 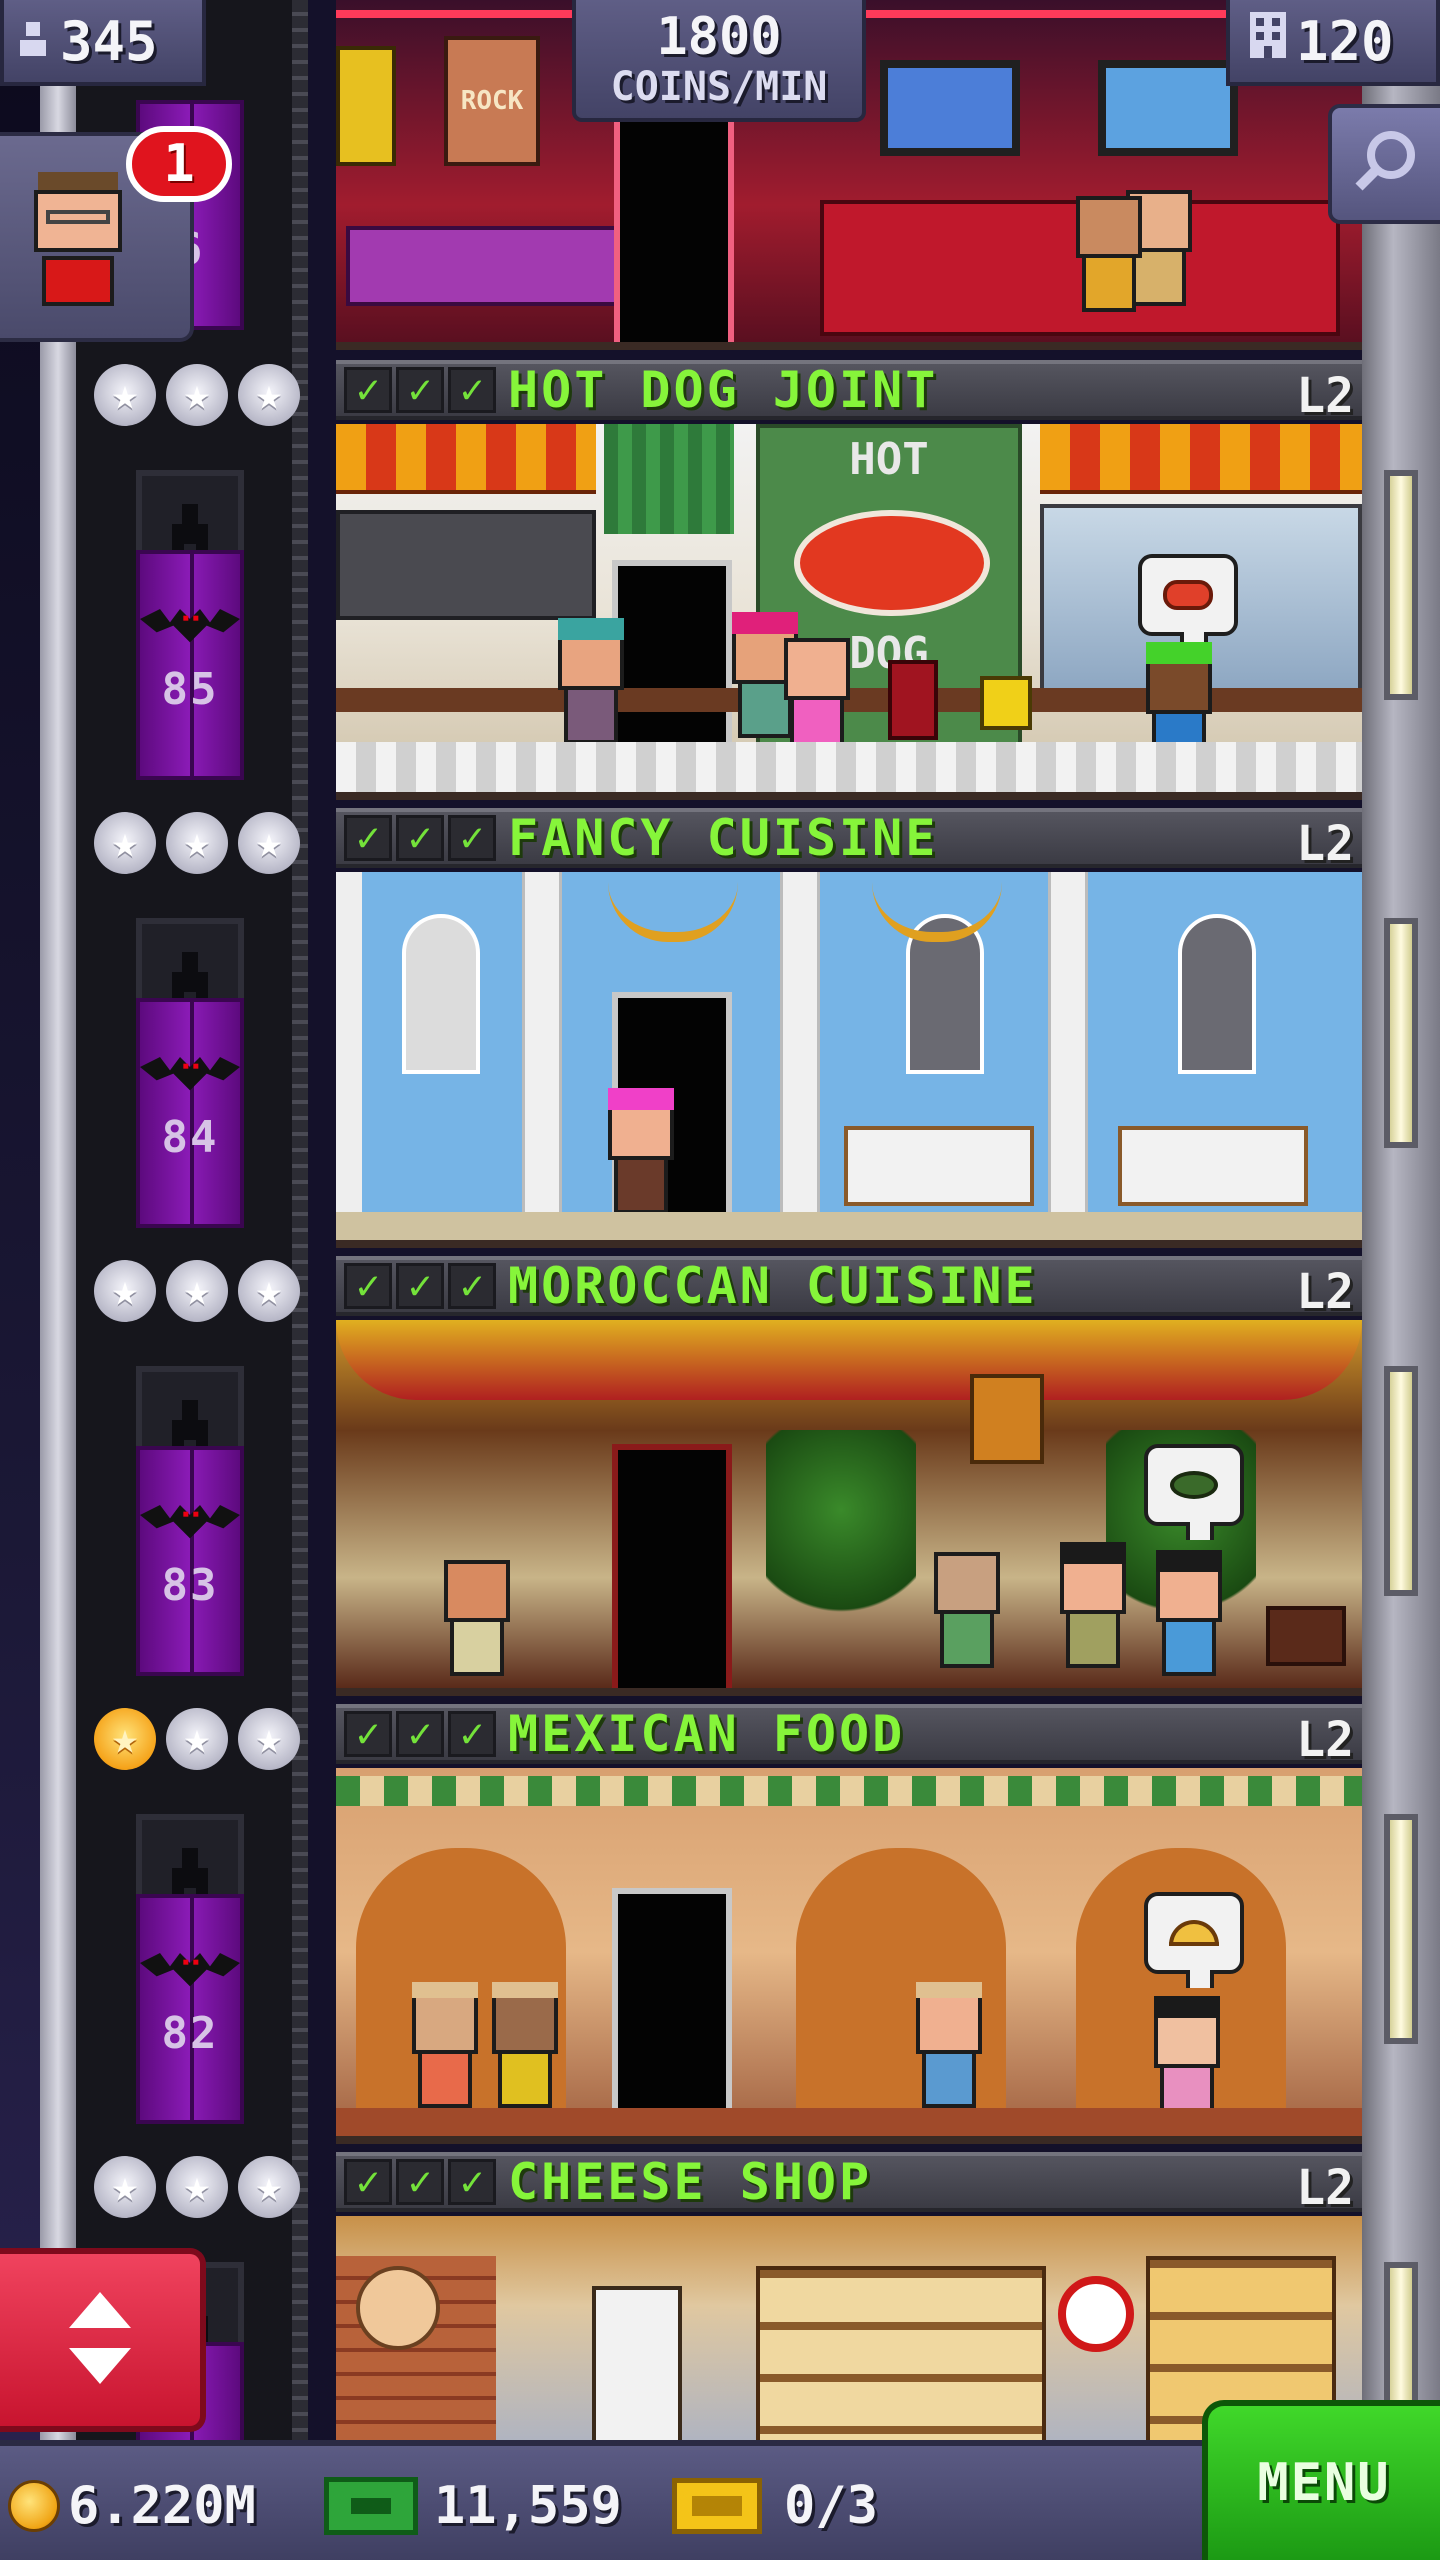 I want to click on menu-button: MENU, so click(x=1321, y=2480).